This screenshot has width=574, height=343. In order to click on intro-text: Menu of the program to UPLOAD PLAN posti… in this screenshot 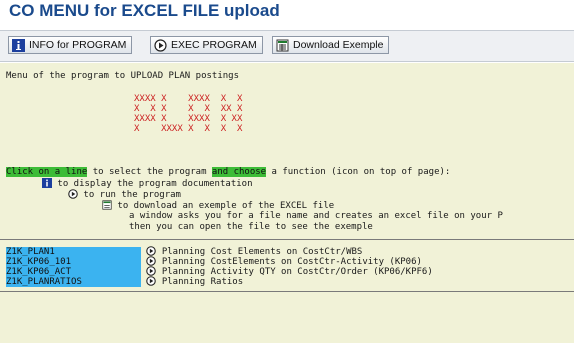, I will do `click(122, 76)`.